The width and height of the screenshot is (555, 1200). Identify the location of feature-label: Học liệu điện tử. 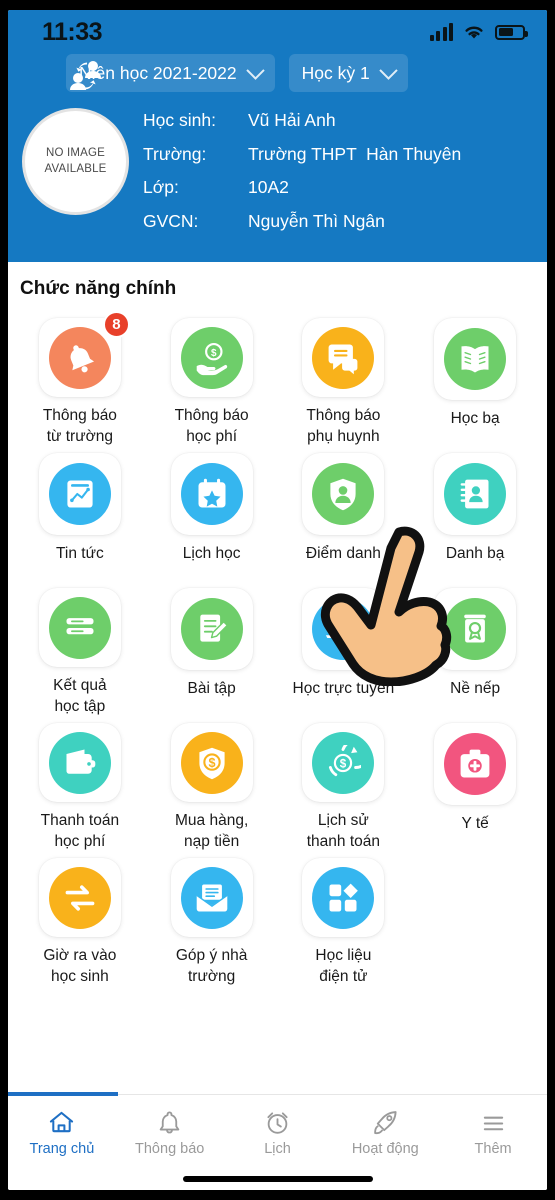
(343, 966).